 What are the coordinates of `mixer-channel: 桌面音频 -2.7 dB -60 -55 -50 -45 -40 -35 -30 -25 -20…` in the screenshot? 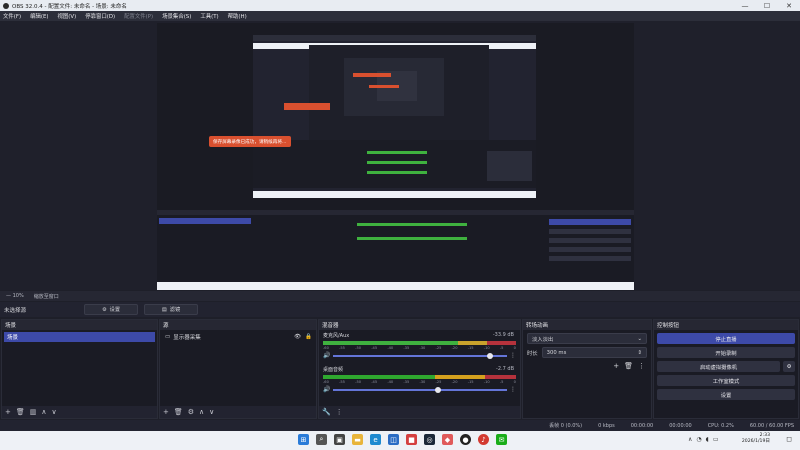 It's located at (419, 381).